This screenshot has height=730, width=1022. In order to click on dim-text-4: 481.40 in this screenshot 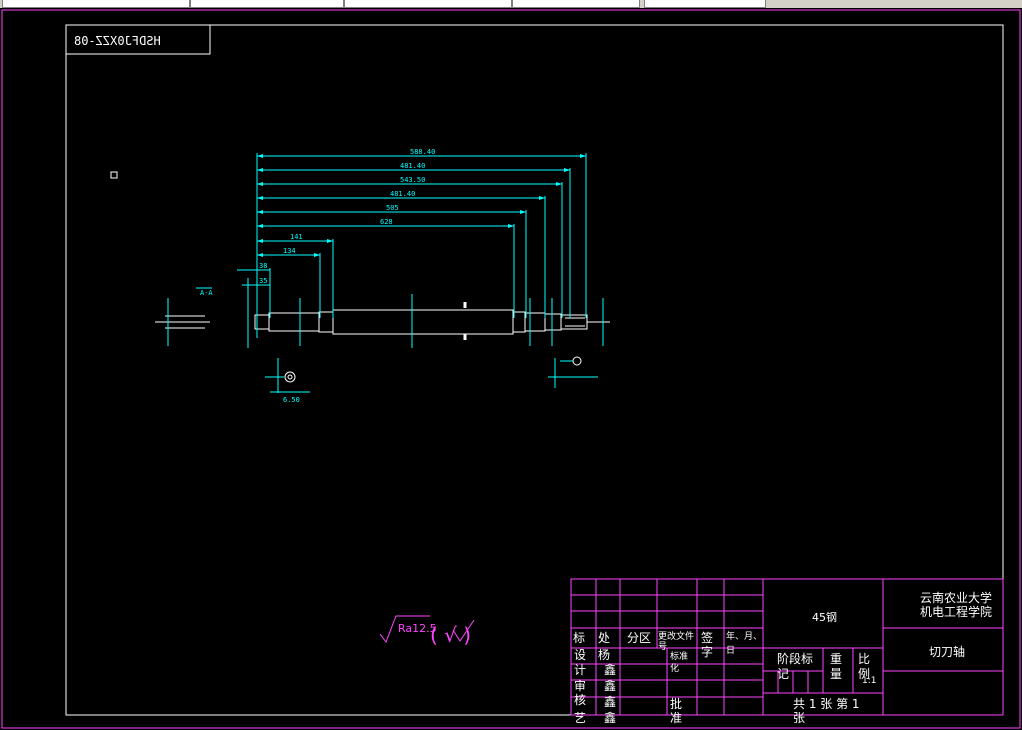, I will do `click(403, 194)`.